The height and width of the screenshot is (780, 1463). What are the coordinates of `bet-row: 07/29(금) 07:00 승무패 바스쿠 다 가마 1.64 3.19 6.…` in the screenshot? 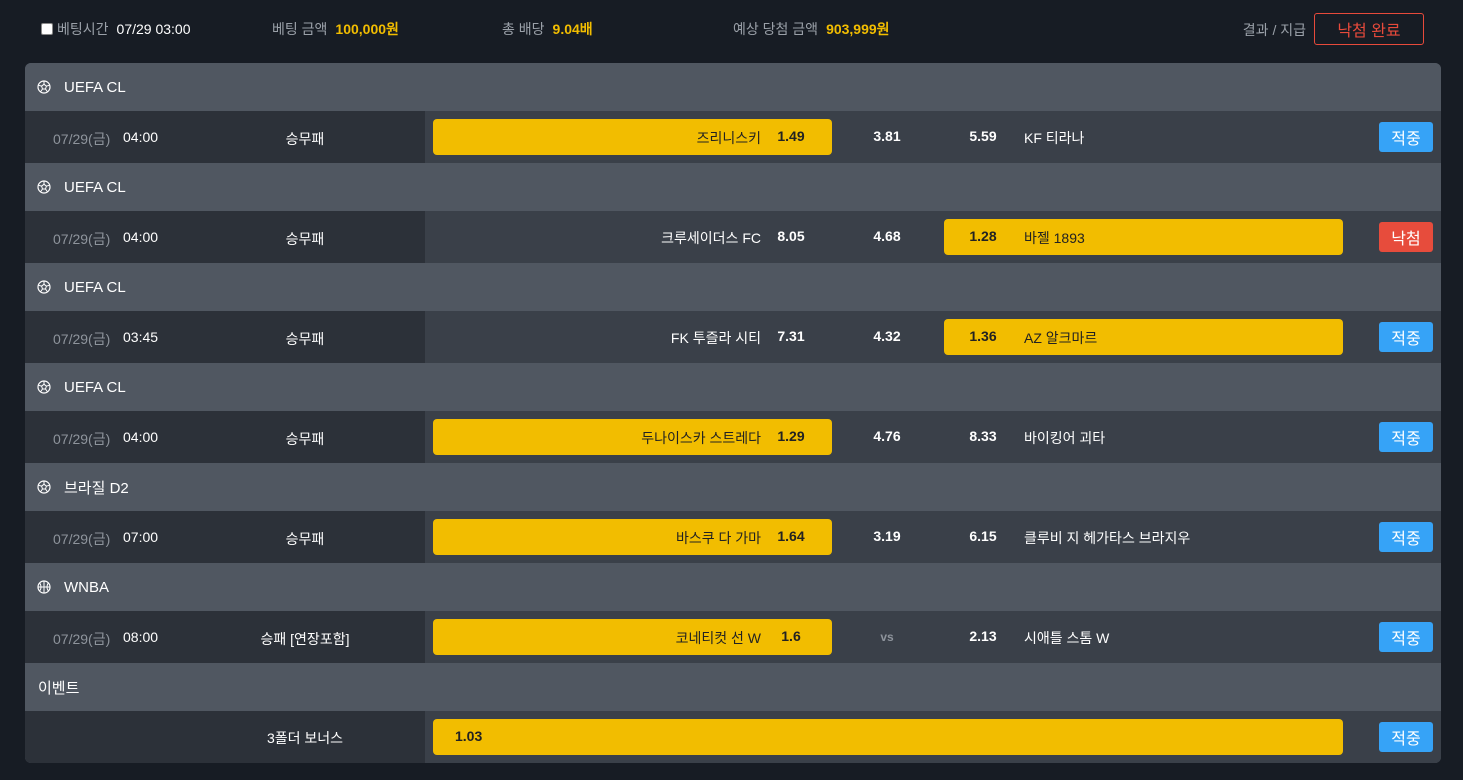 It's located at (733, 537).